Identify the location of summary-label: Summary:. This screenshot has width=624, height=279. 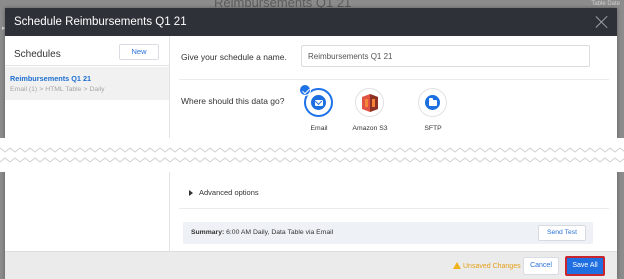
(208, 232).